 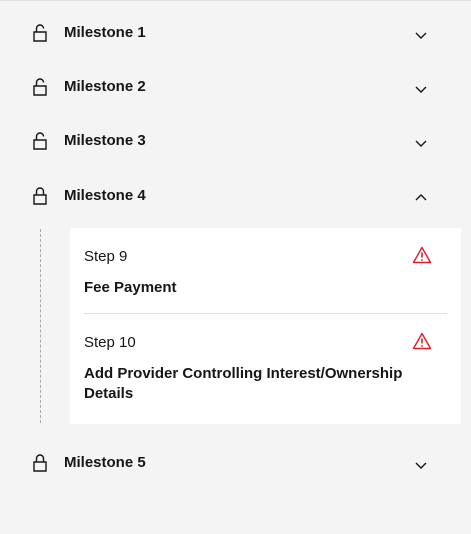 What do you see at coordinates (105, 86) in the screenshot?
I see `milestone-2-label: Milestone 2` at bounding box center [105, 86].